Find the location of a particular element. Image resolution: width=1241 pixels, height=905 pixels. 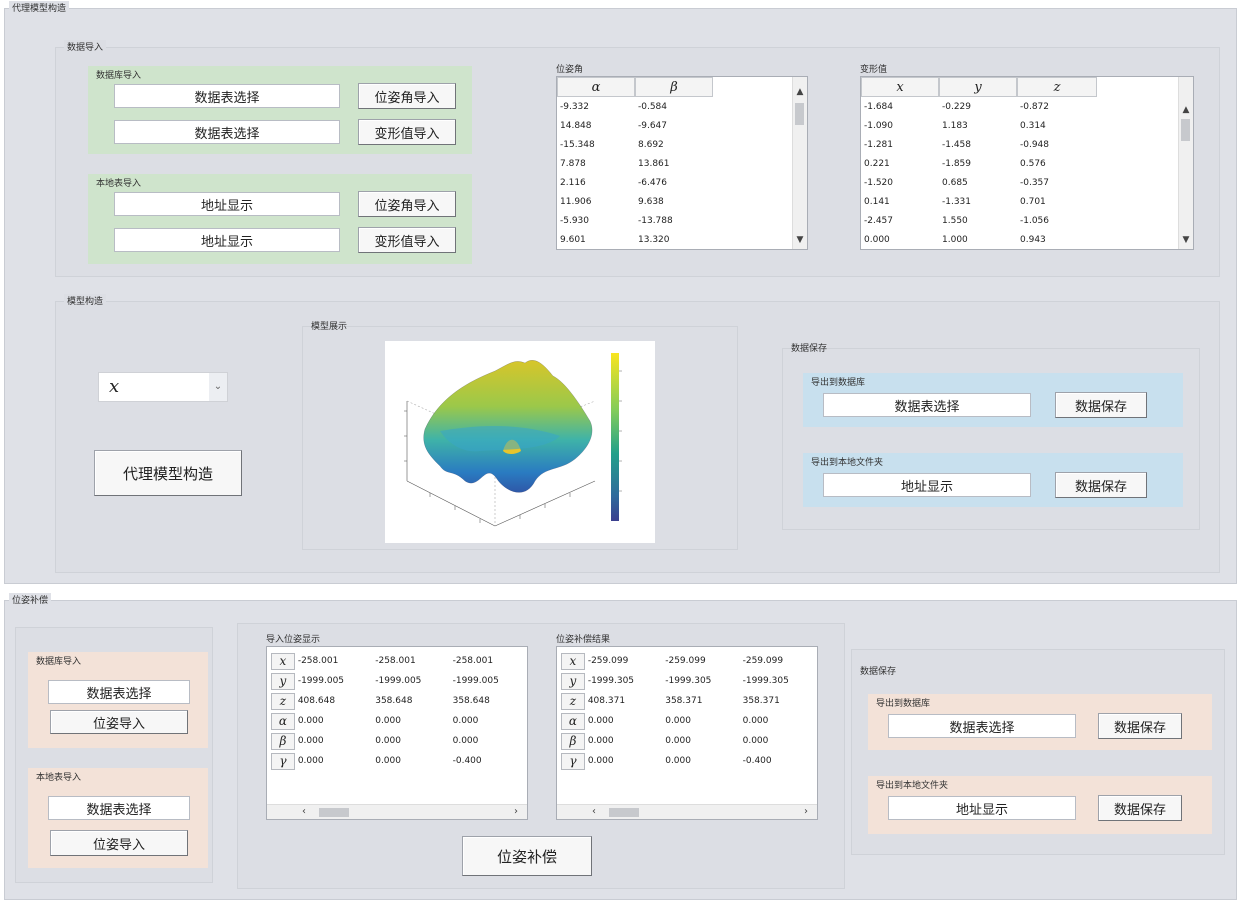

table-row: 0.000 1.000 0.943 is located at coordinates (1027, 239).